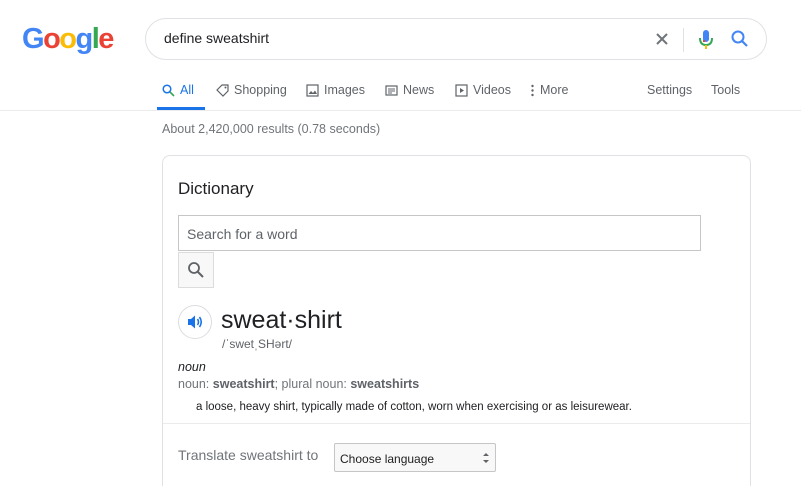 The image size is (801, 486). I want to click on tab-label: Images, so click(344, 90).